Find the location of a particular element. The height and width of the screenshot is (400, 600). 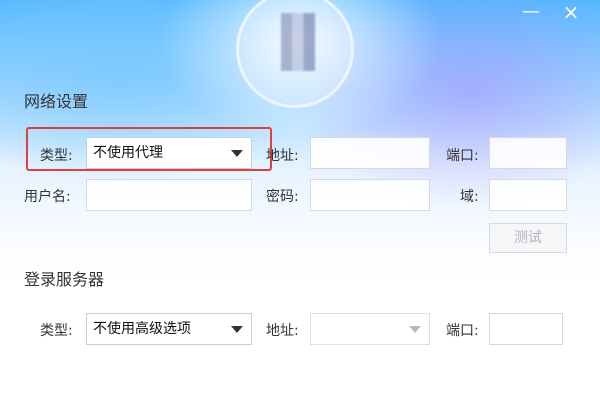

login-type-select: 不使用高级选项 is located at coordinates (169, 329).